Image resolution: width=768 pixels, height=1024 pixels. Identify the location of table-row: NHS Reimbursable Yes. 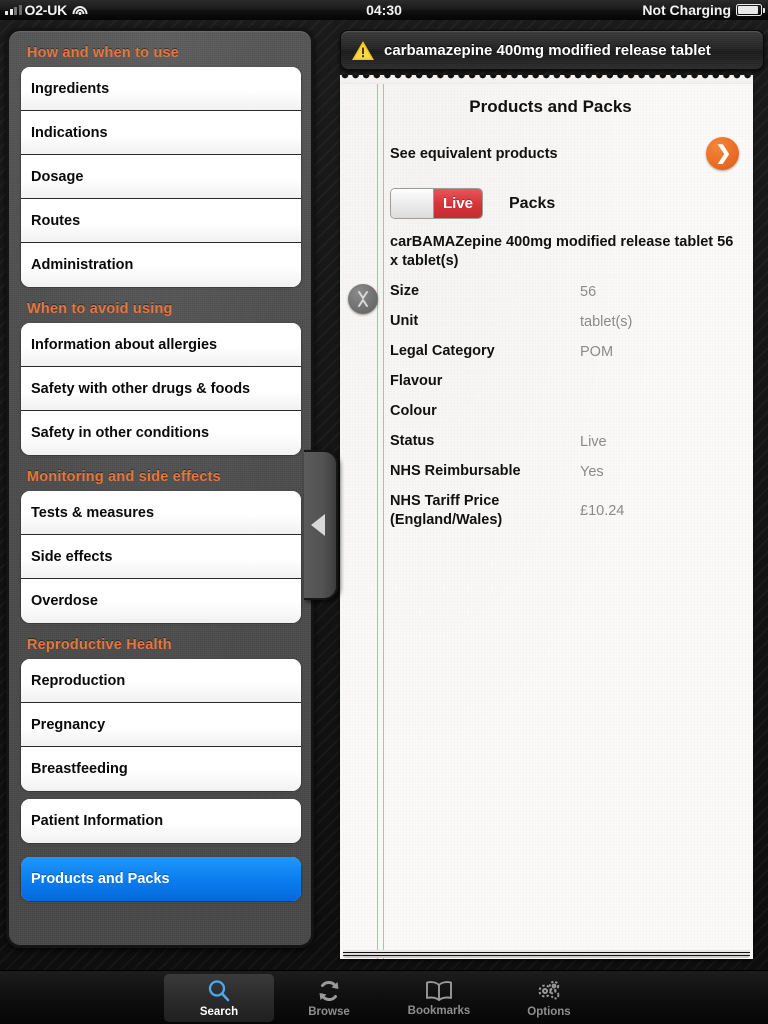
(564, 476).